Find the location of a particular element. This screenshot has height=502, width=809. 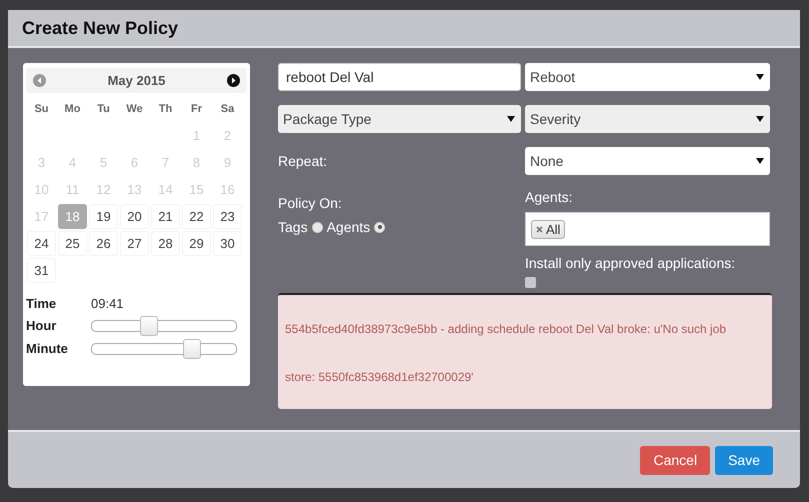

calendar-day: 20 is located at coordinates (134, 216).